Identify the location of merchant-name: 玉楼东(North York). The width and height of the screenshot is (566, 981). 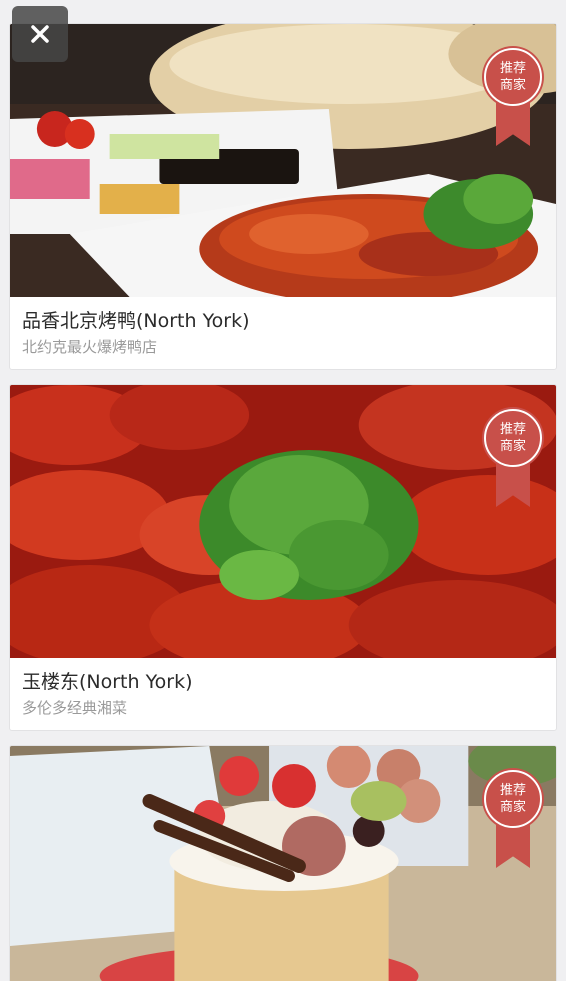
(107, 682).